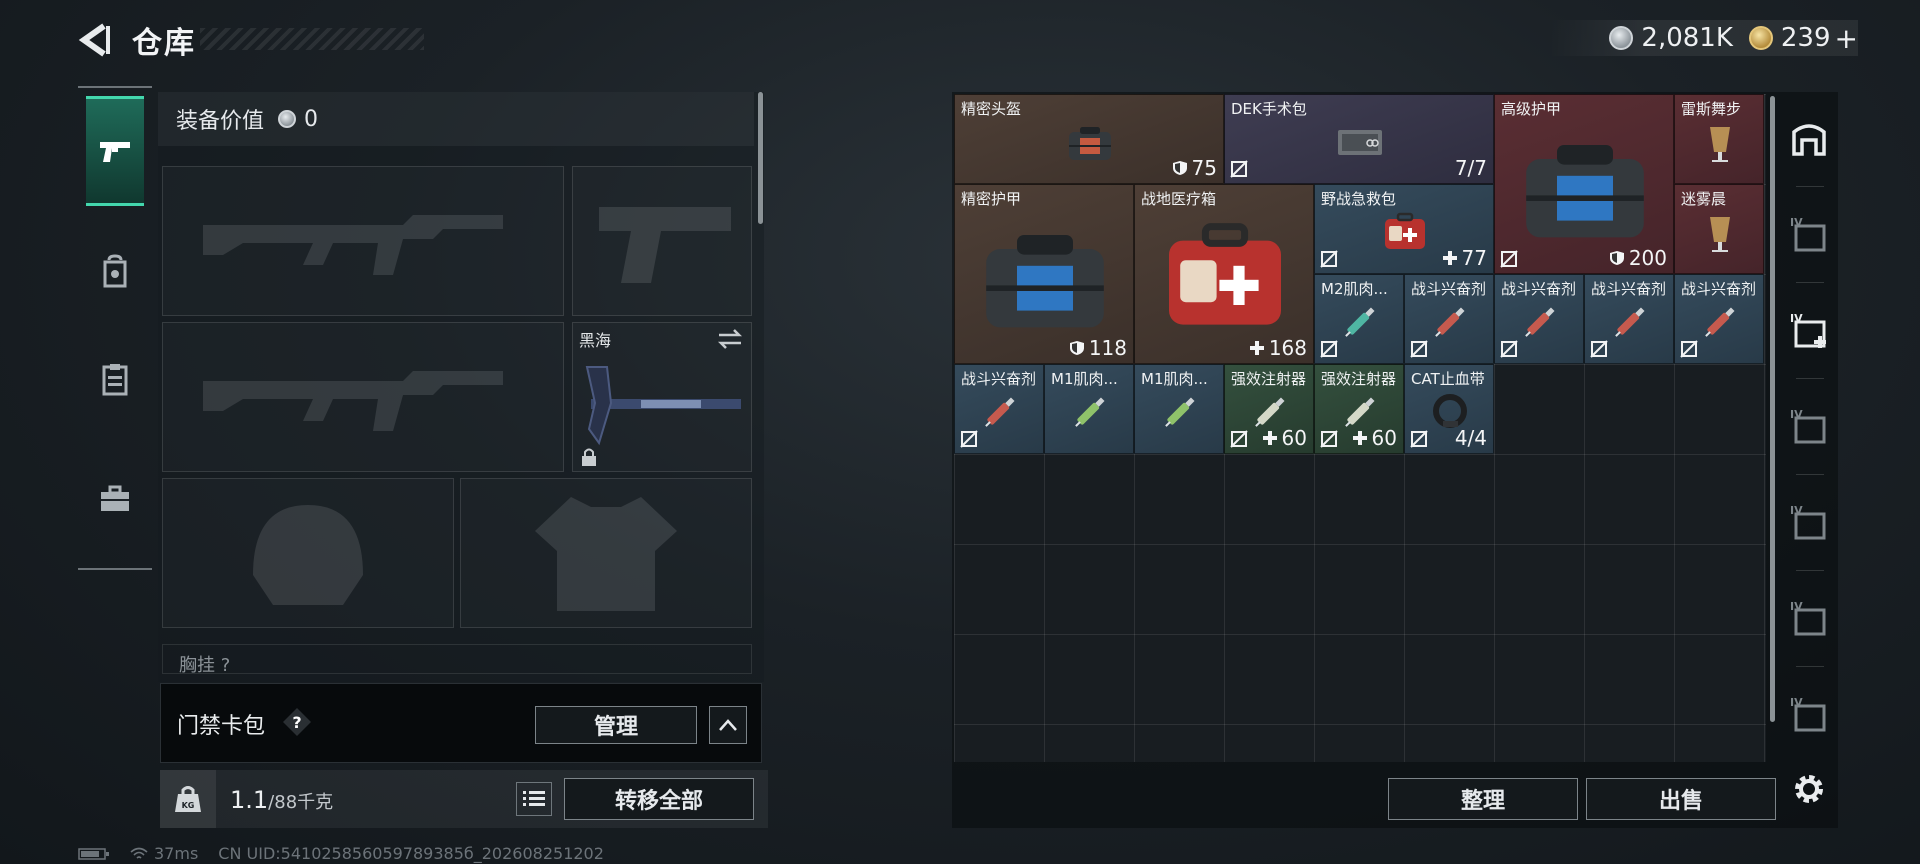 The height and width of the screenshot is (864, 1920). What do you see at coordinates (308, 553) in the screenshot?
I see `helmet-slot` at bounding box center [308, 553].